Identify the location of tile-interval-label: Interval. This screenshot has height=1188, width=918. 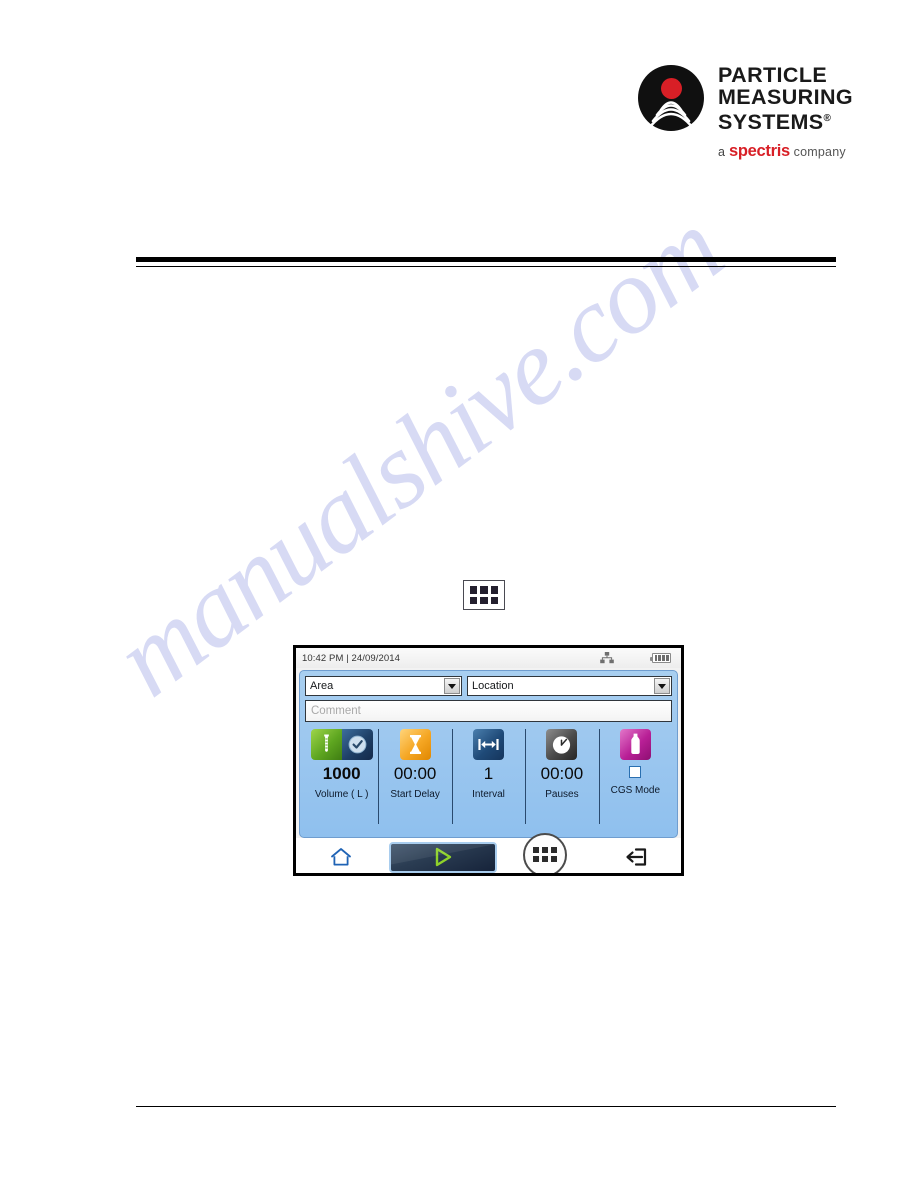
(488, 794).